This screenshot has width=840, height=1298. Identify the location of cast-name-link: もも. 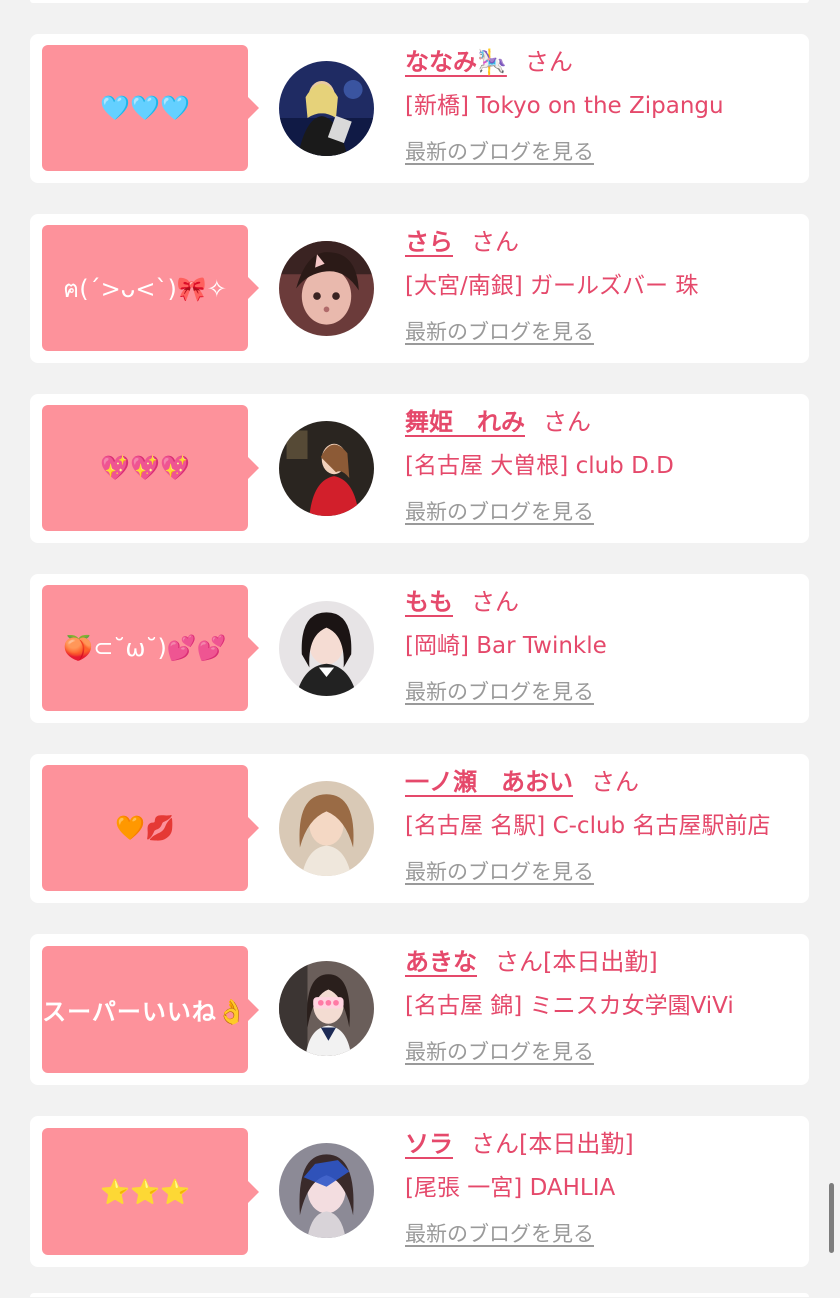
(429, 602).